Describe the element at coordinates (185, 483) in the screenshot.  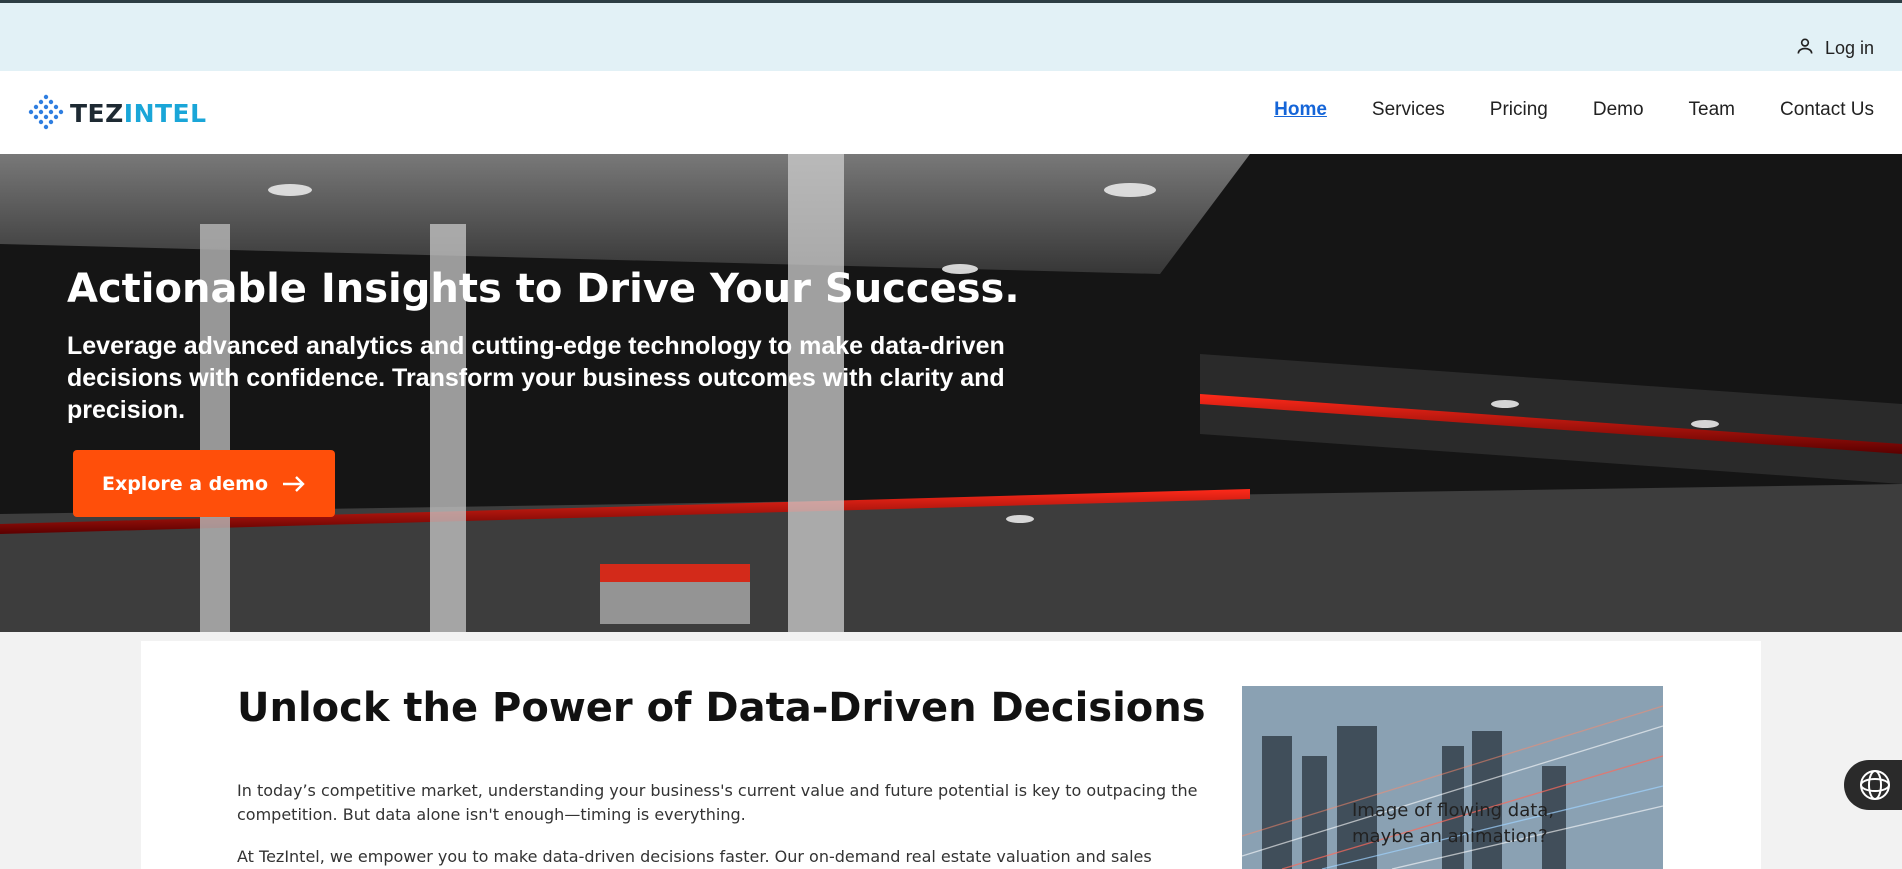
I see `explore-demo-label: Explore a demo` at that location.